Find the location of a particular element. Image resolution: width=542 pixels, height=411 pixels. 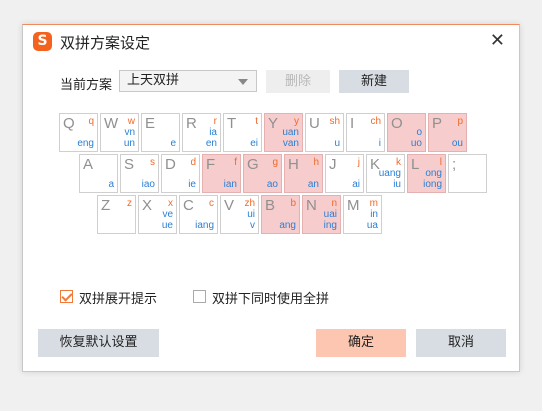

key-yunmu: an is located at coordinates (313, 184).